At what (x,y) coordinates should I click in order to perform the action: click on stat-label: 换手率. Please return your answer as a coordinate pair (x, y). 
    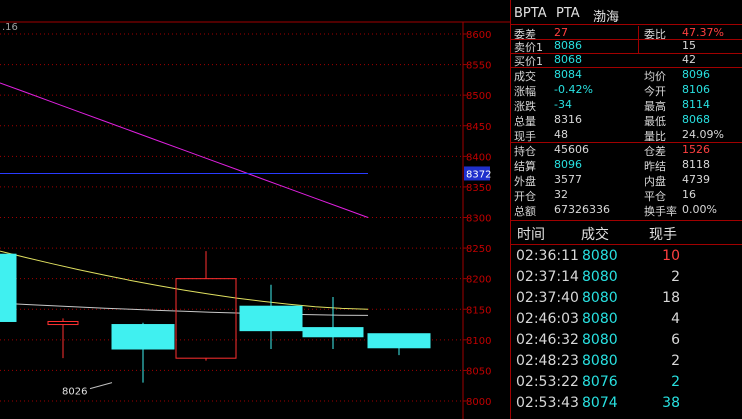
    Looking at the image, I should click on (660, 211).